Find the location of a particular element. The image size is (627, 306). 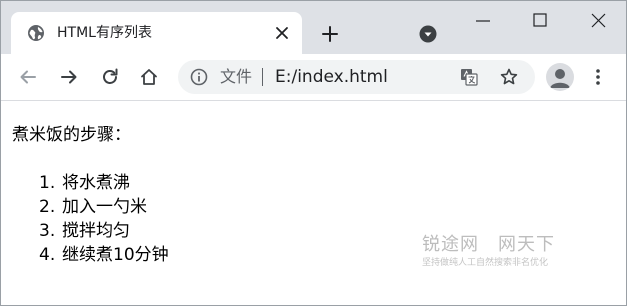

new-tab-icon is located at coordinates (330, 34).